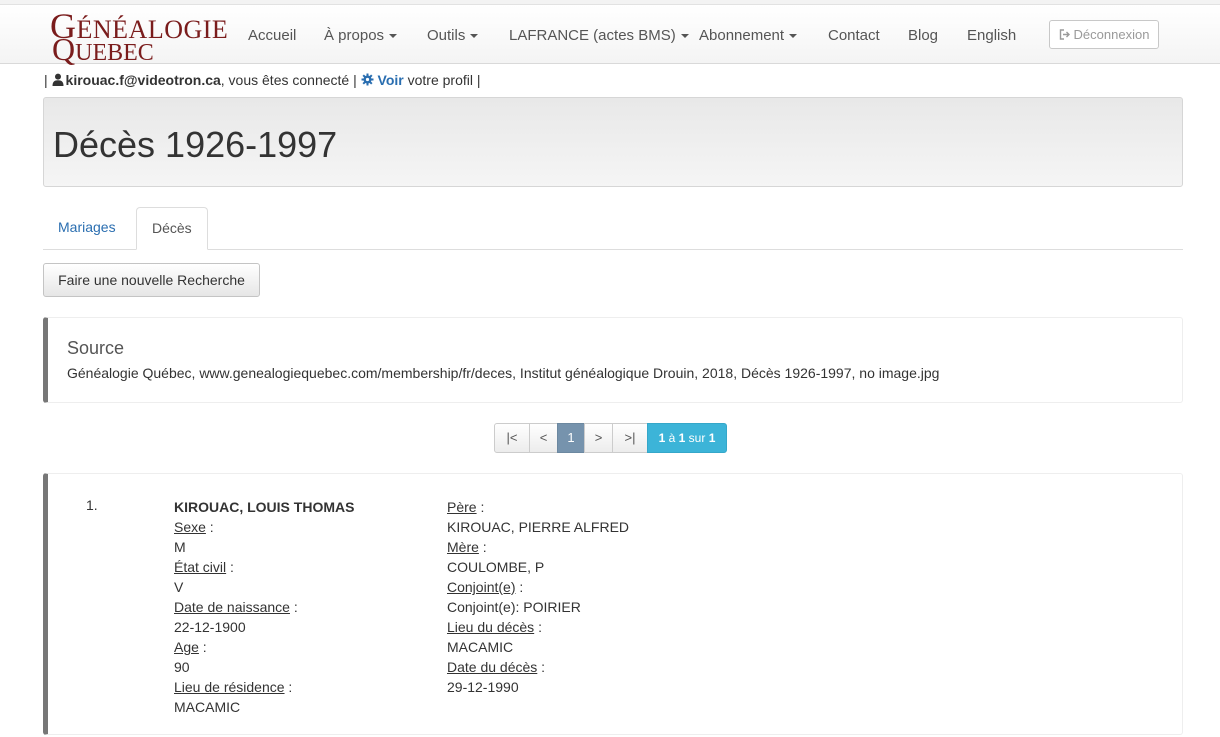 The height and width of the screenshot is (737, 1220). Describe the element at coordinates (96, 348) in the screenshot. I see `source-title: Source` at that location.